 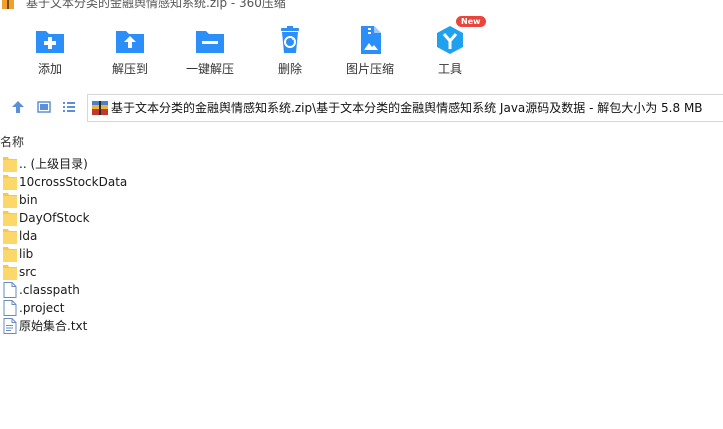 I want to click on list-item: .project, so click(x=361, y=308).